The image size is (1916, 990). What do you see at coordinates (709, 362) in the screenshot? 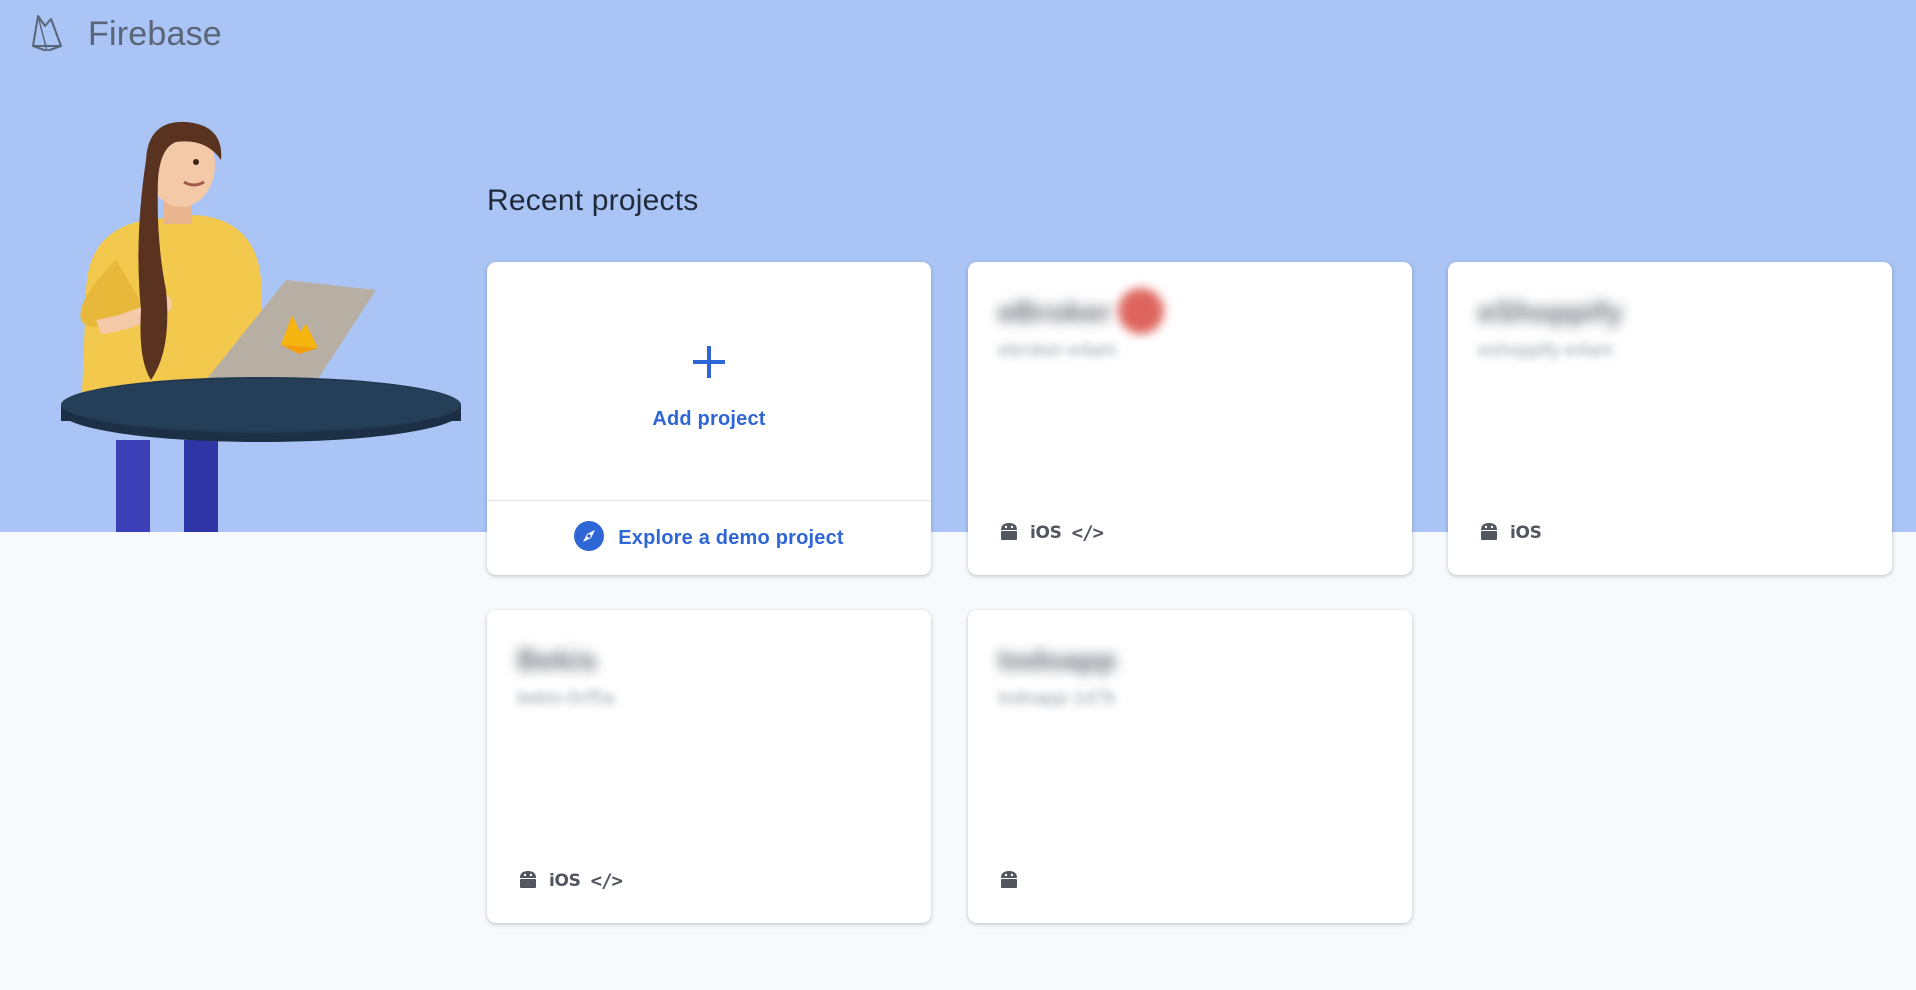
I see `plus-icon` at bounding box center [709, 362].